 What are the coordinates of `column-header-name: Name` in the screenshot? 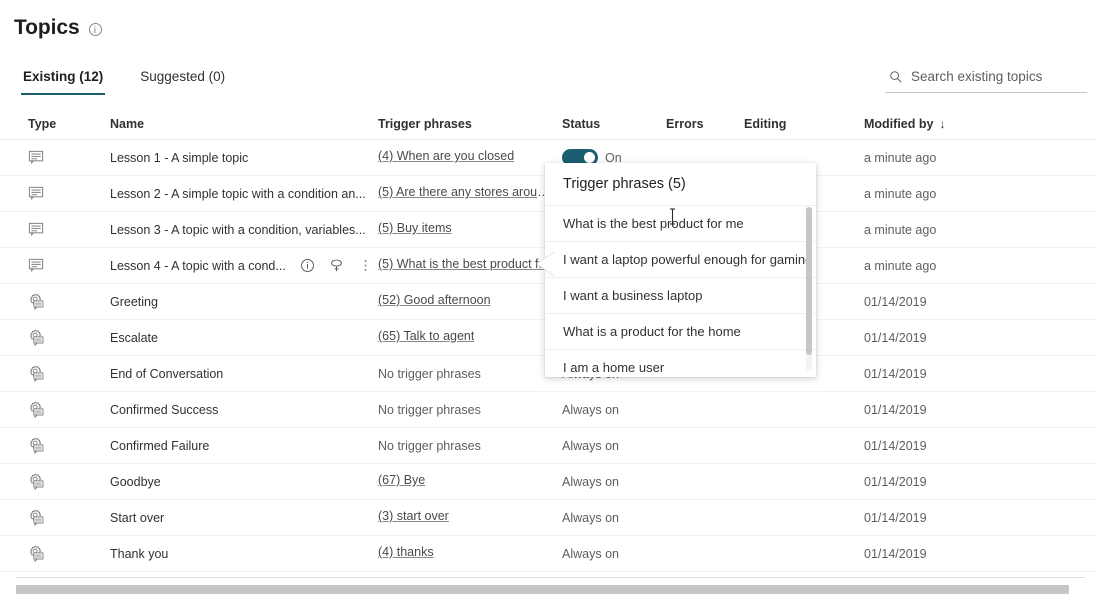 It's located at (244, 124).